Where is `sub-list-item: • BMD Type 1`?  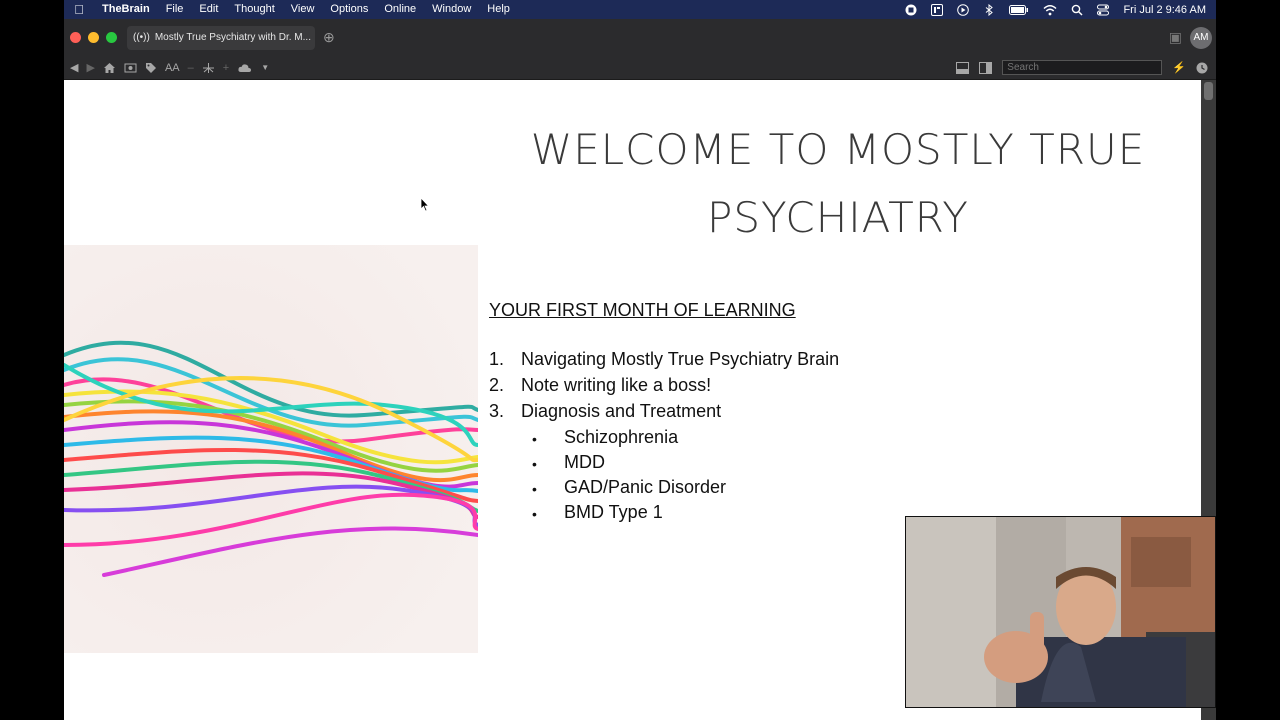 sub-list-item: • BMD Type 1 is located at coordinates (664, 514).